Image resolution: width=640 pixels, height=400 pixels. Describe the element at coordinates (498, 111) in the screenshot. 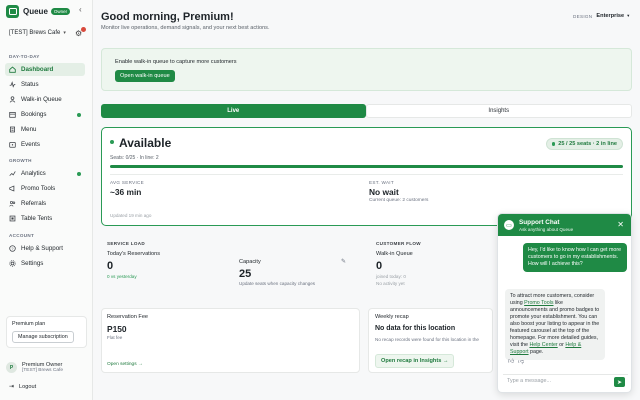

I see `tab-insights: Insights` at that location.